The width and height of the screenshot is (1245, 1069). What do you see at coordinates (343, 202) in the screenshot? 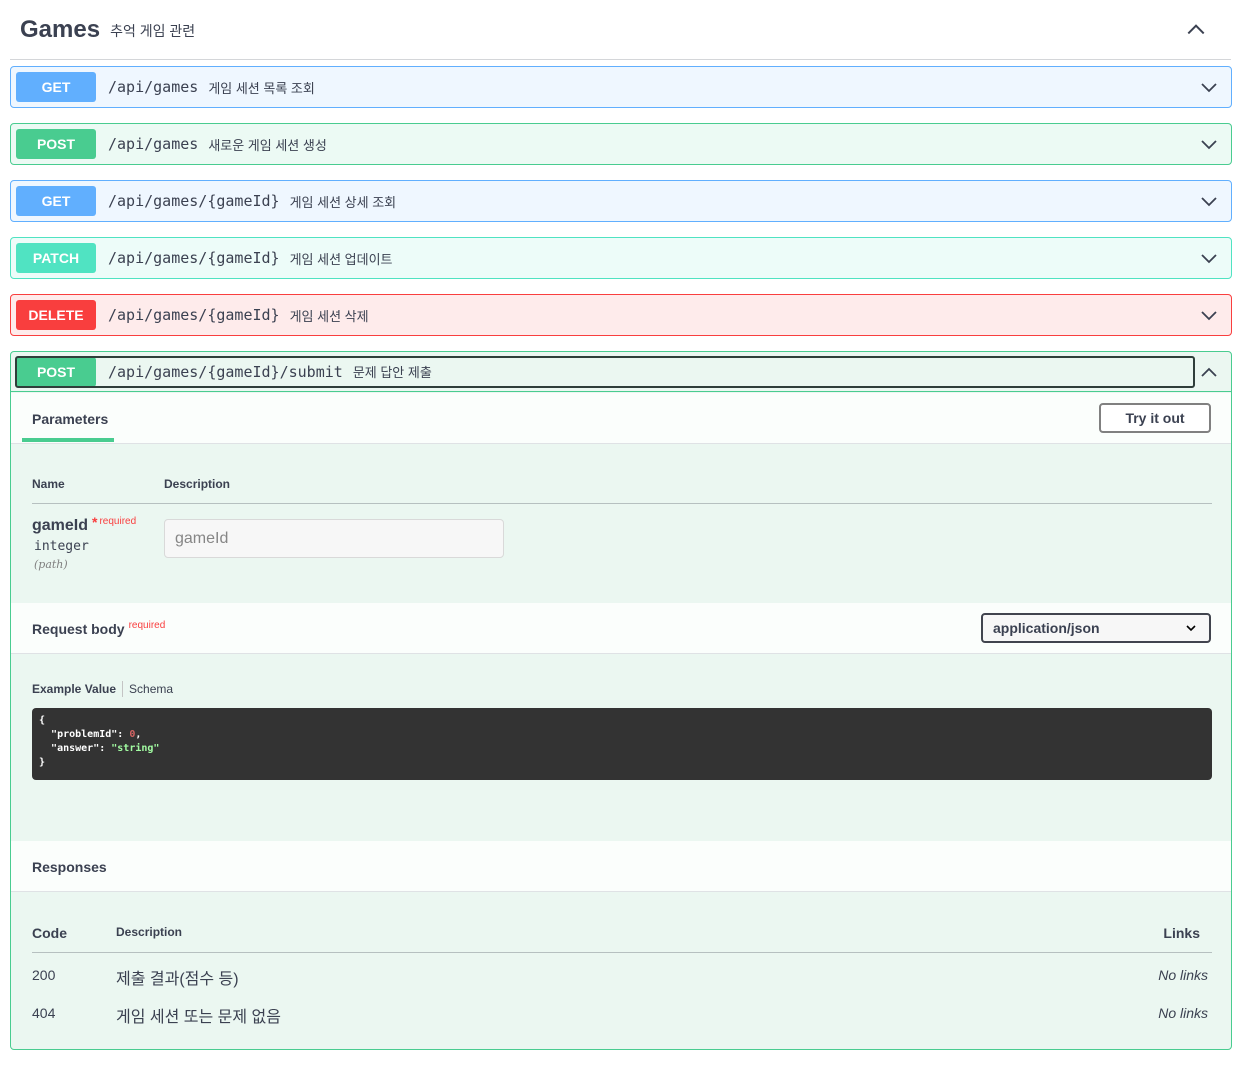
I see `operation-summary-text: 게임 세션 상세 조회` at bounding box center [343, 202].